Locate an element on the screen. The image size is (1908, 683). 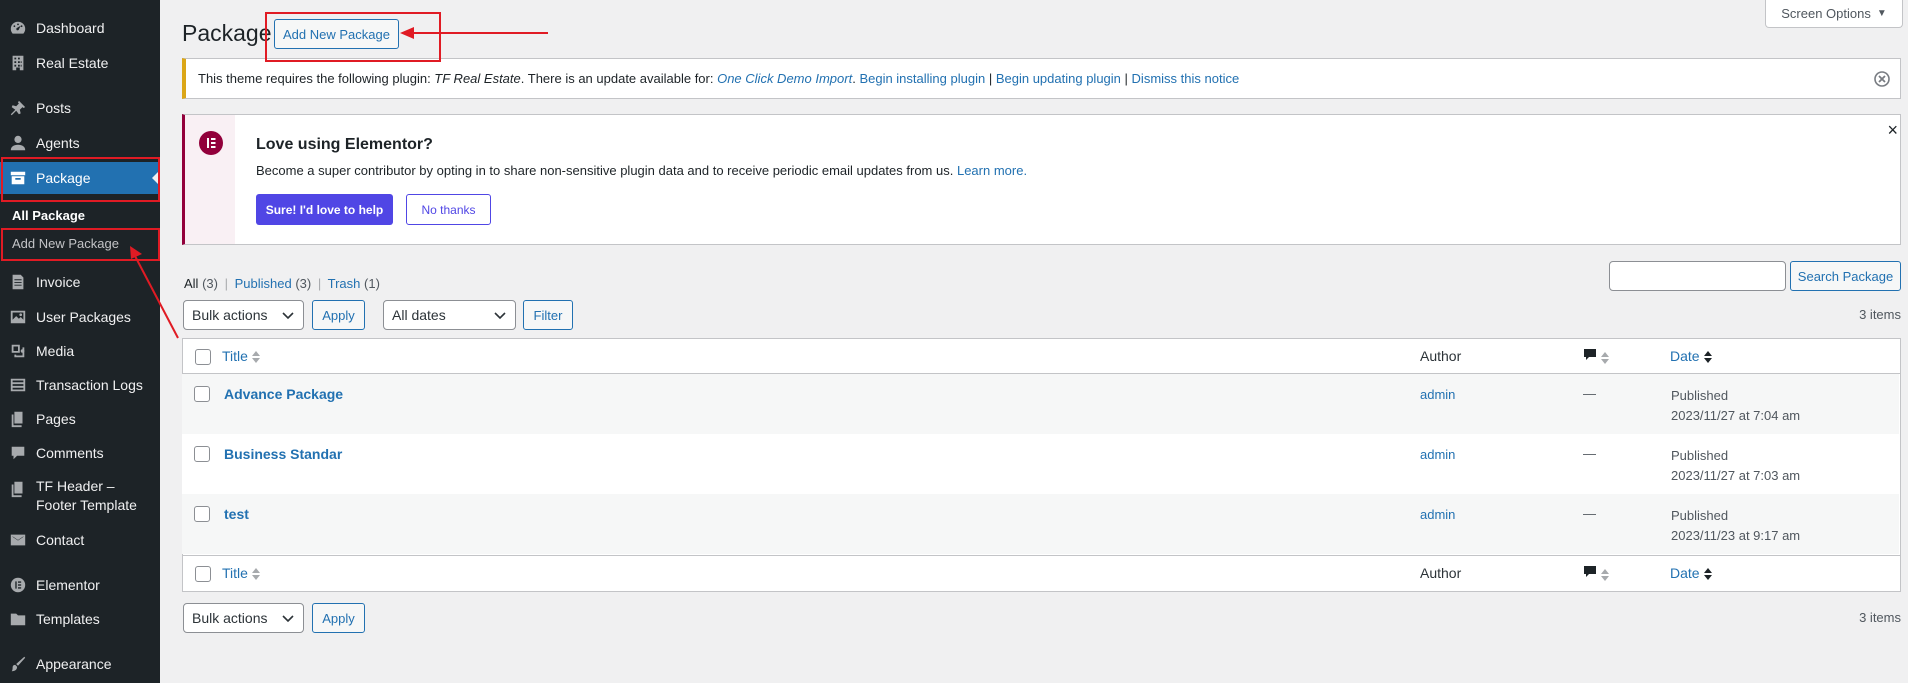
row-date-value: 2023/11/23 at 9:17 am is located at coordinates (1736, 535).